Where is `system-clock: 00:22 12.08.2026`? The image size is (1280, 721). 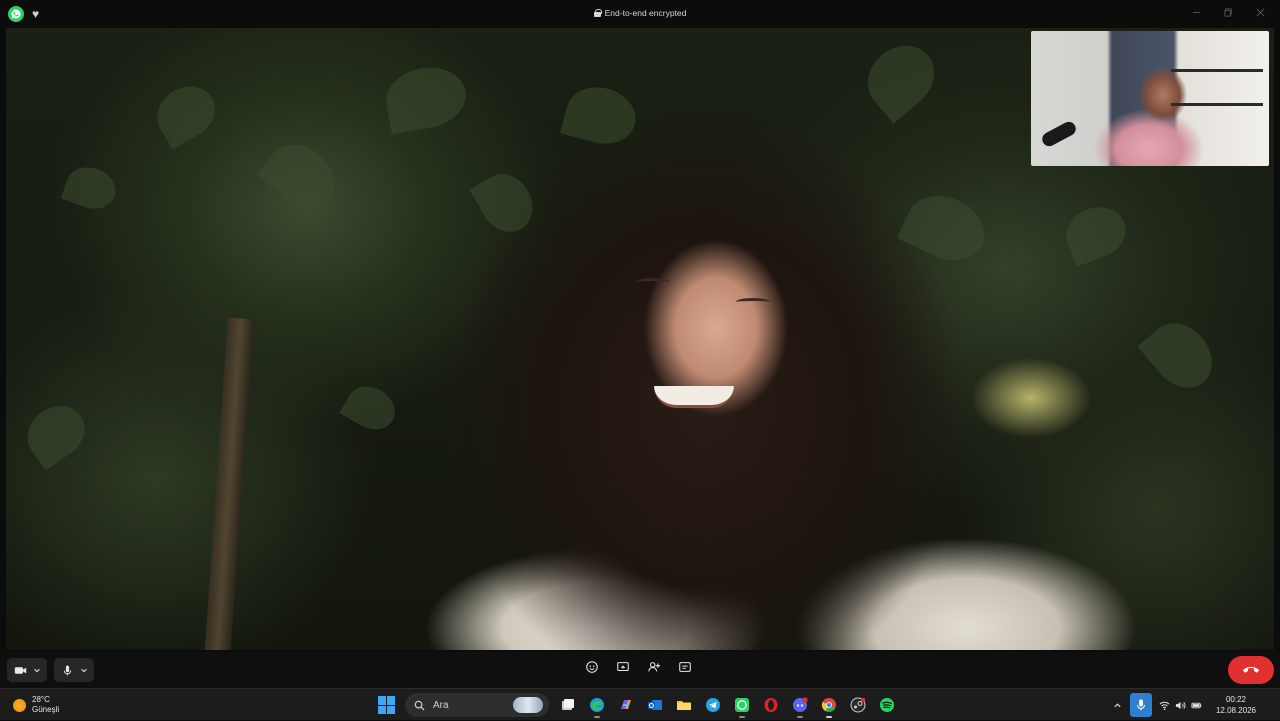
system-clock: 00:22 12.08.2026 is located at coordinates (1236, 705).